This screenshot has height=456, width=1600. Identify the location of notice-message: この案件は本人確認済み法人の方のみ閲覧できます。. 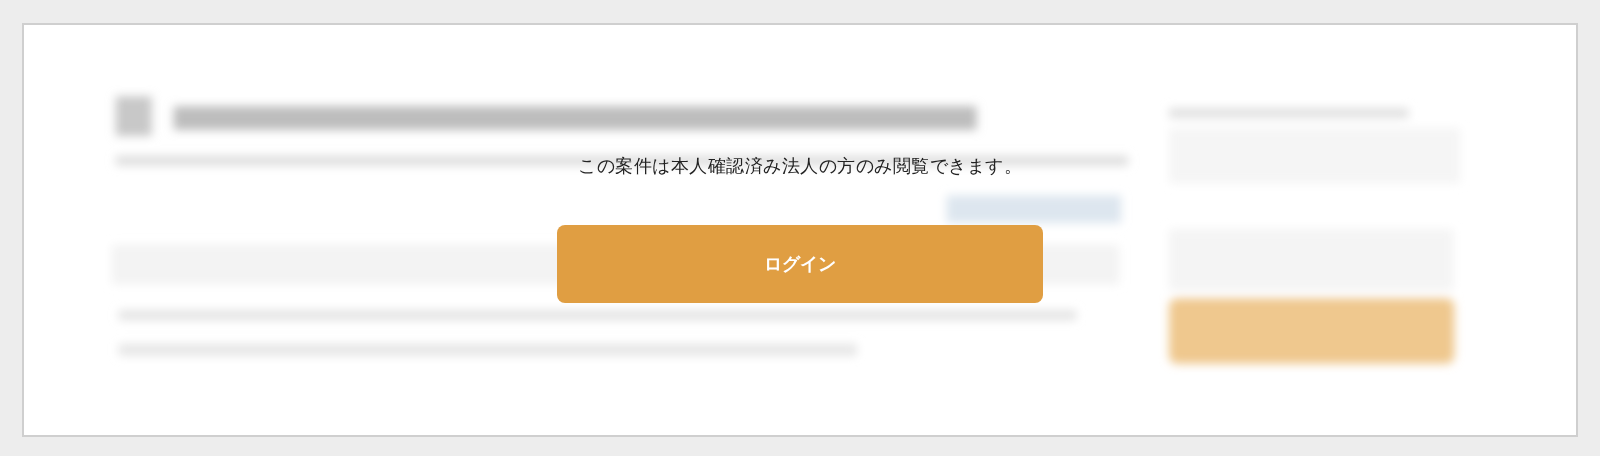
(800, 166).